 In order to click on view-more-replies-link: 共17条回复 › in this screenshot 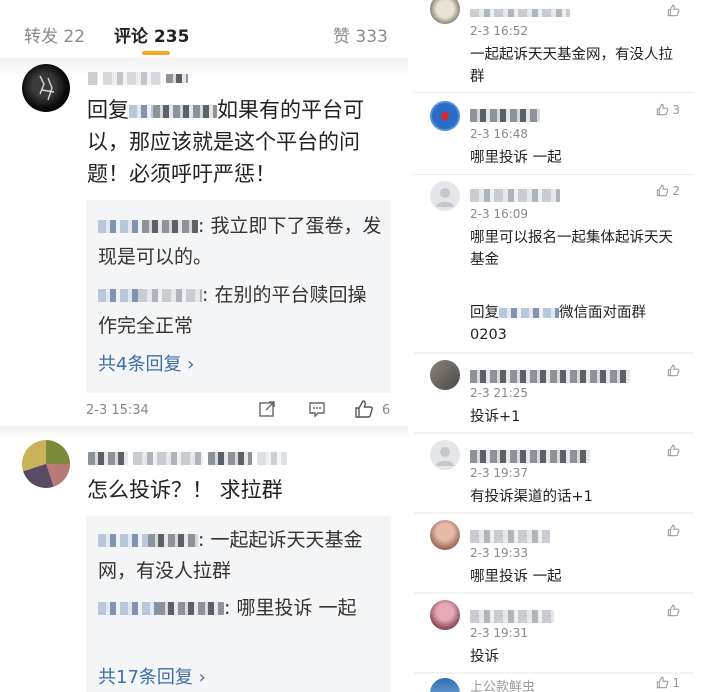, I will do `click(152, 676)`.